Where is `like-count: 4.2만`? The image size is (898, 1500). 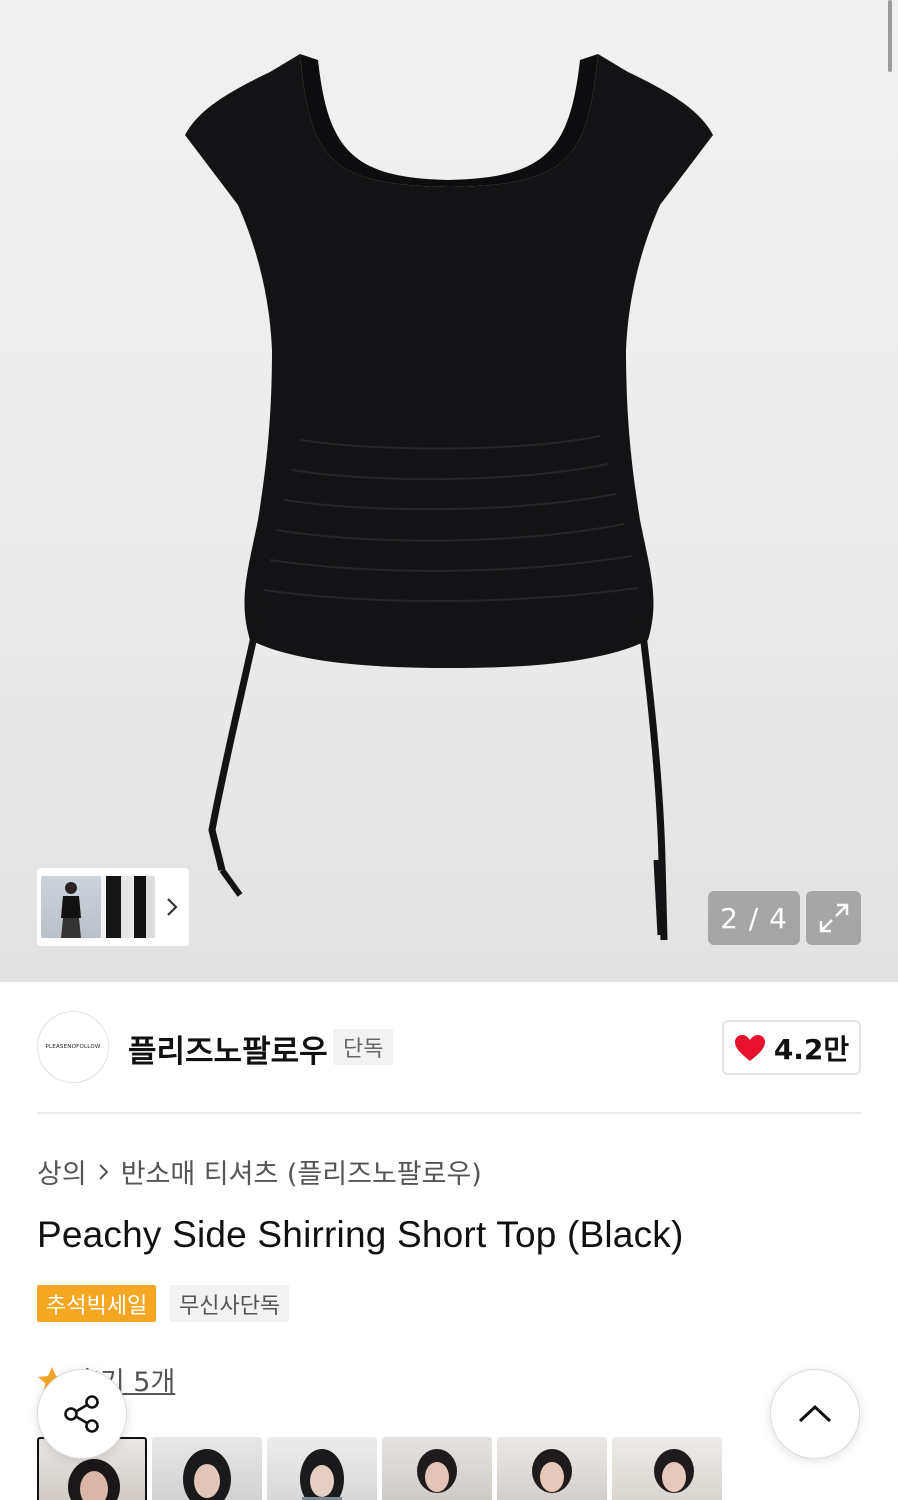
like-count: 4.2만 is located at coordinates (811, 1049).